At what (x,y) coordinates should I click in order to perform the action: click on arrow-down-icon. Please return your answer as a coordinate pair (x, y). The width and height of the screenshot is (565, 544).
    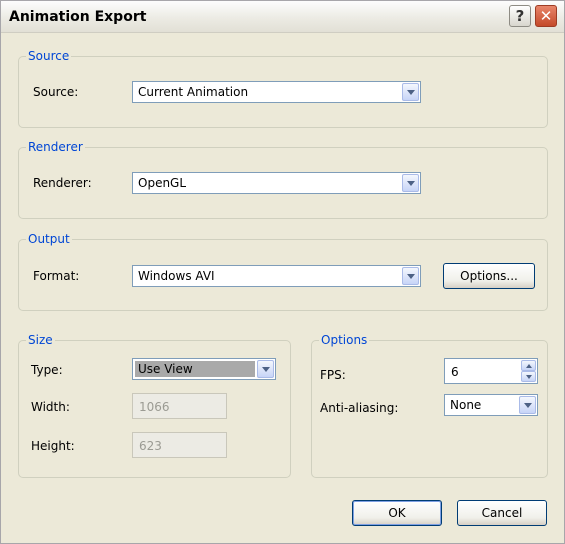
    Looking at the image, I should click on (528, 376).